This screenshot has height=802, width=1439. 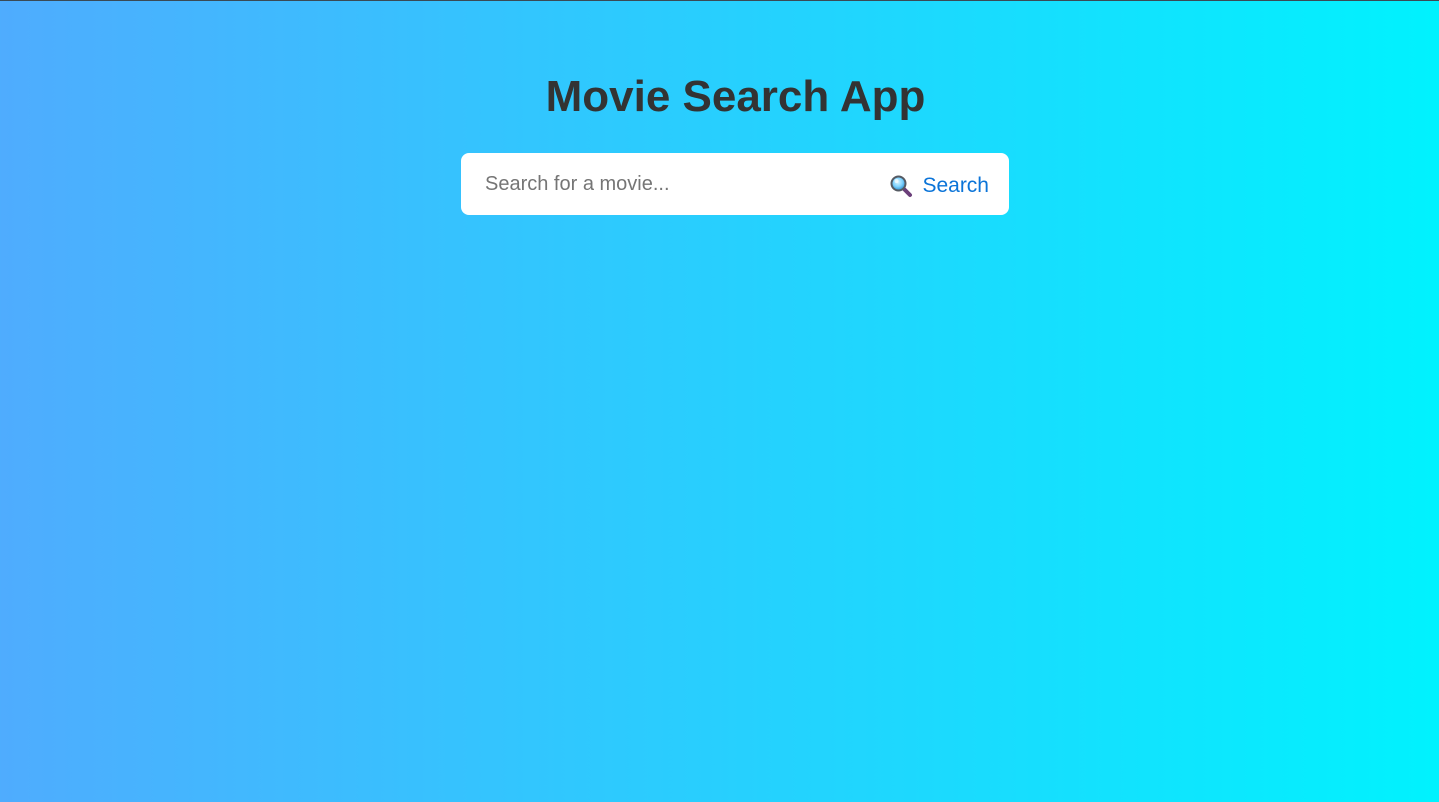 I want to click on search-button-label: Search, so click(x=955, y=185).